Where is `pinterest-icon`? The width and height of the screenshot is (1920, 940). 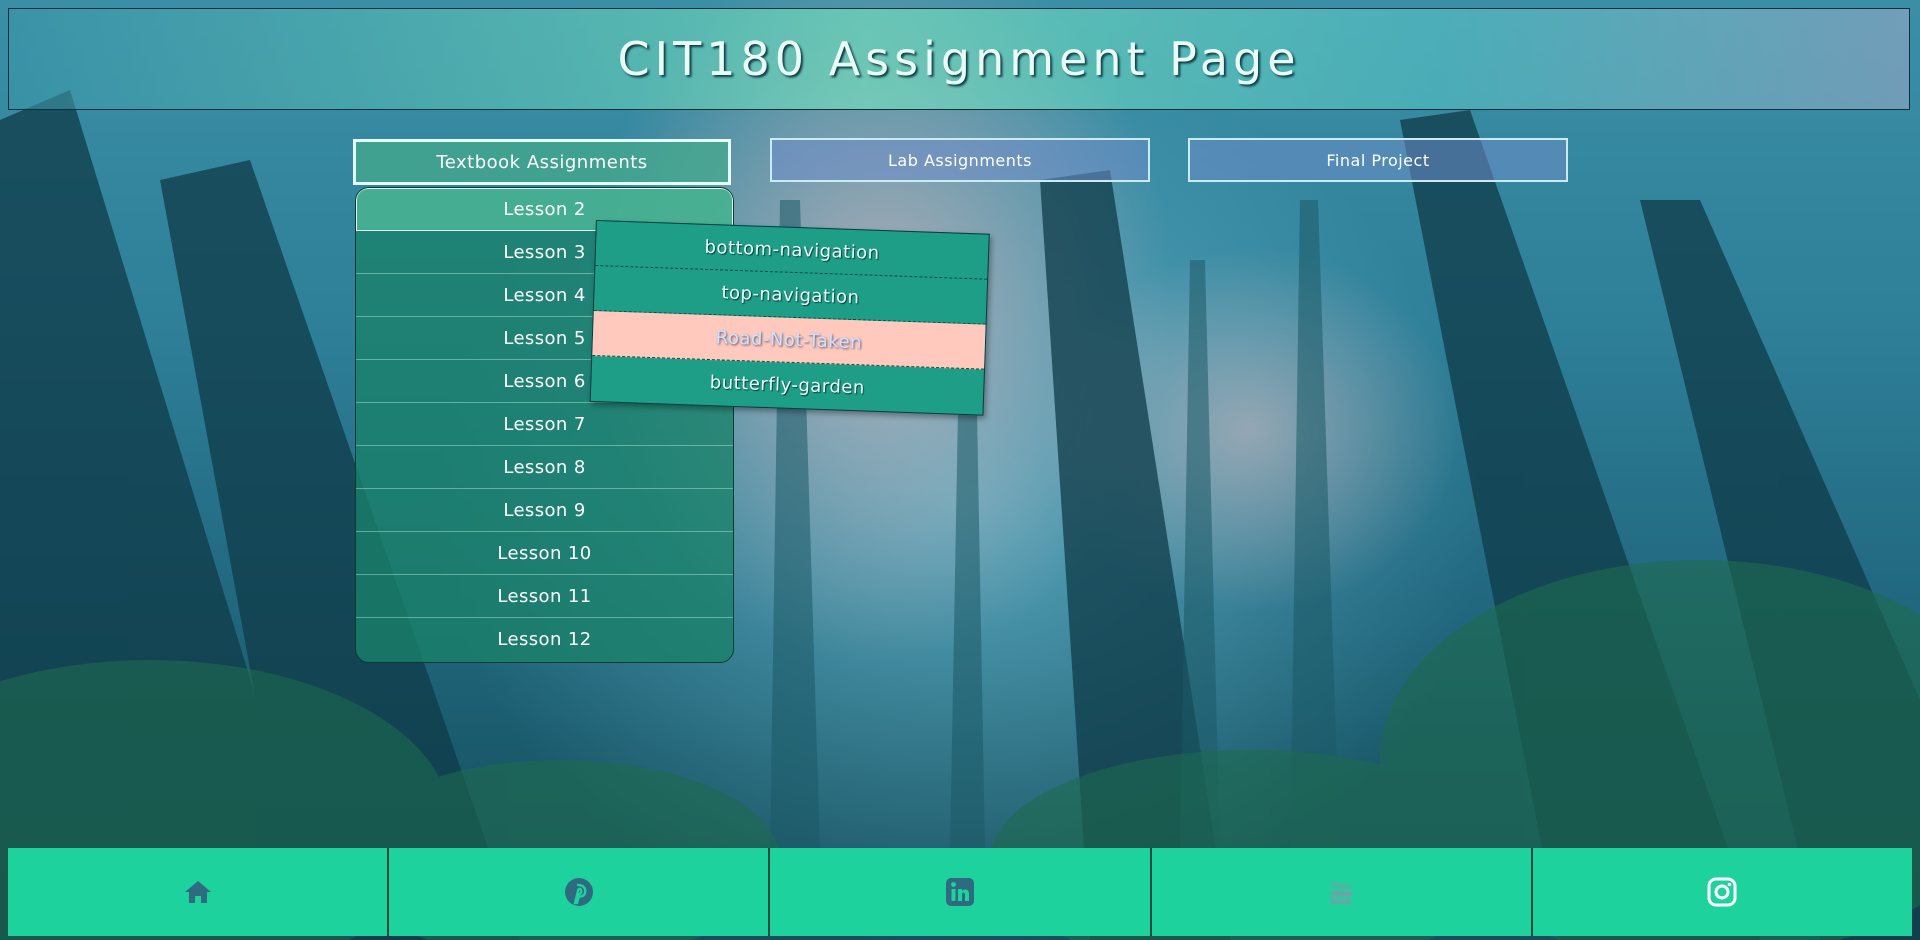
pinterest-icon is located at coordinates (578, 892).